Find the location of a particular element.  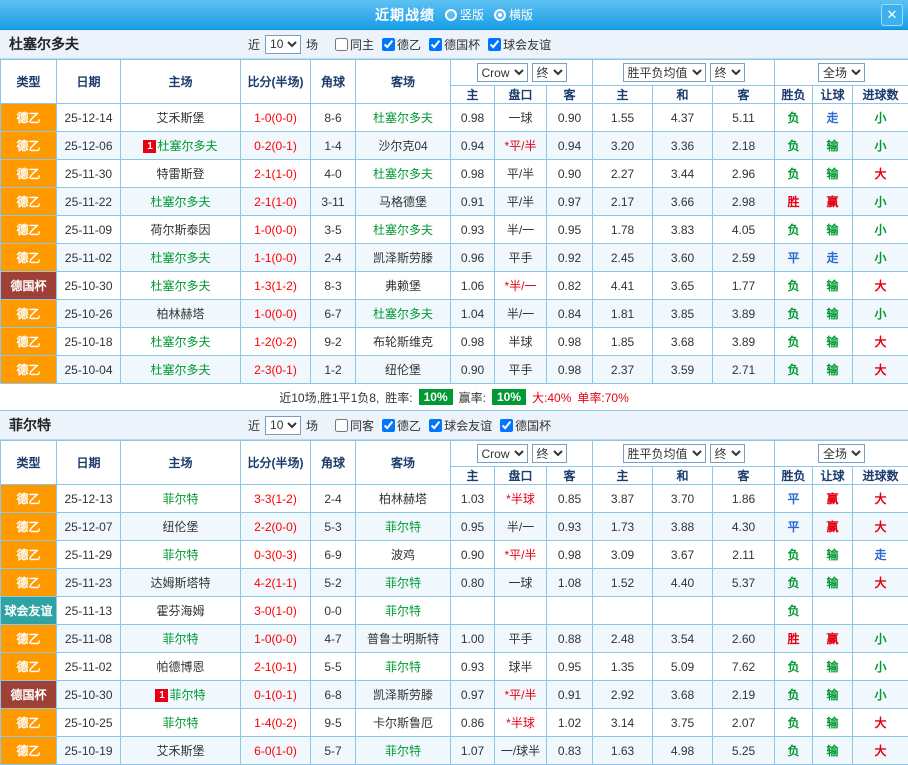

filter-checkbox-同客: 同客 is located at coordinates (354, 425).